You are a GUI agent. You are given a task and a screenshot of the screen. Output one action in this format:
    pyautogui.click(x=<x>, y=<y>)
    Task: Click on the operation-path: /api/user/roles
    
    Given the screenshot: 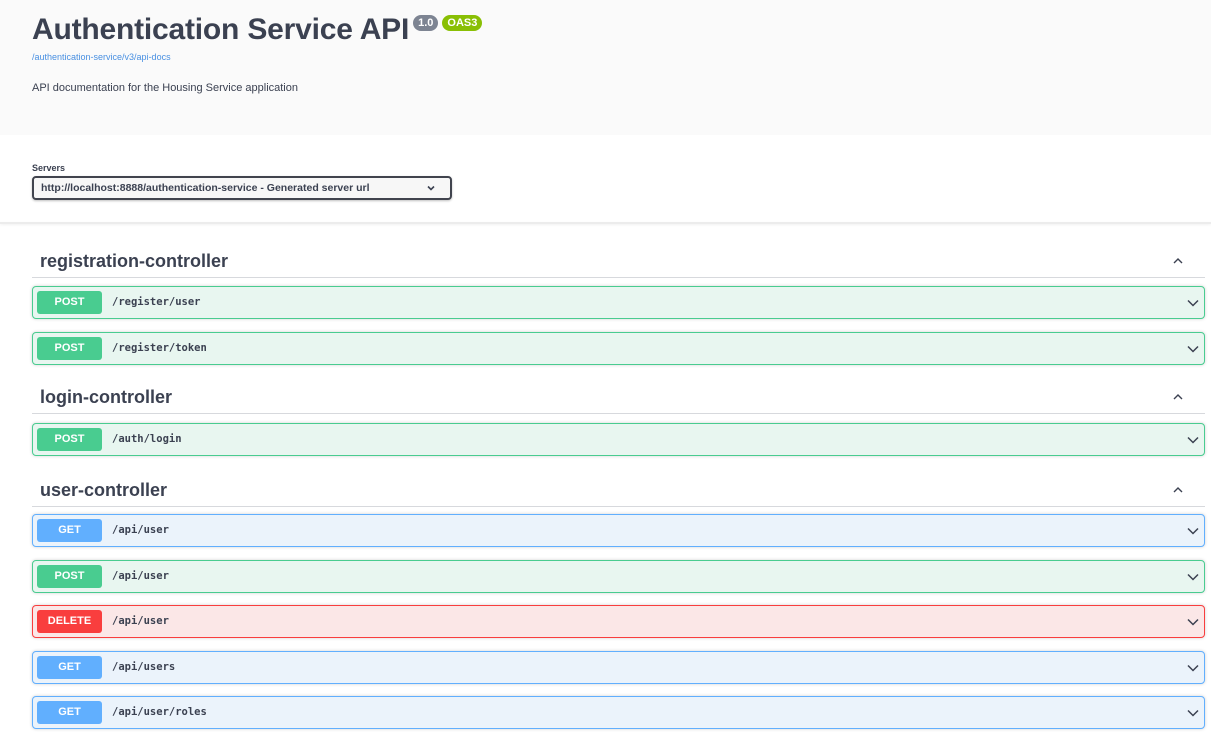 What is the action you would take?
    pyautogui.click(x=159, y=712)
    